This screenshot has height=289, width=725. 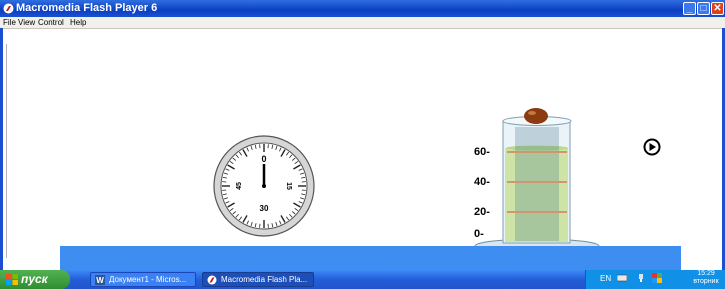 What do you see at coordinates (482, 152) in the screenshot?
I see `scale-label-60: 60-` at bounding box center [482, 152].